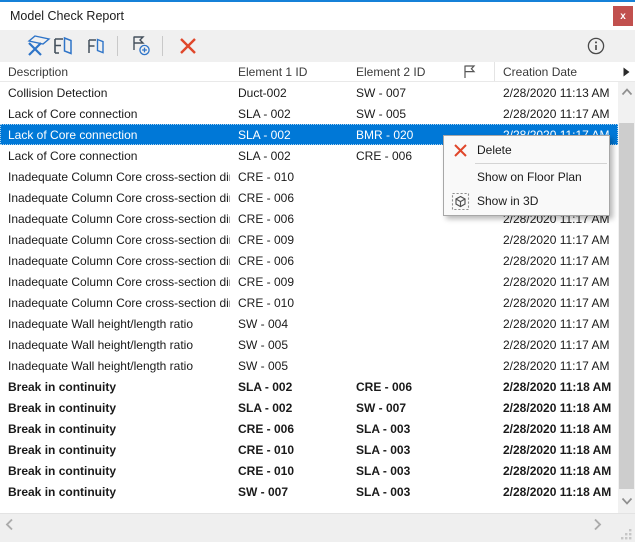  What do you see at coordinates (262, 92) in the screenshot?
I see `cell-element-1-id: Duct-002` at bounding box center [262, 92].